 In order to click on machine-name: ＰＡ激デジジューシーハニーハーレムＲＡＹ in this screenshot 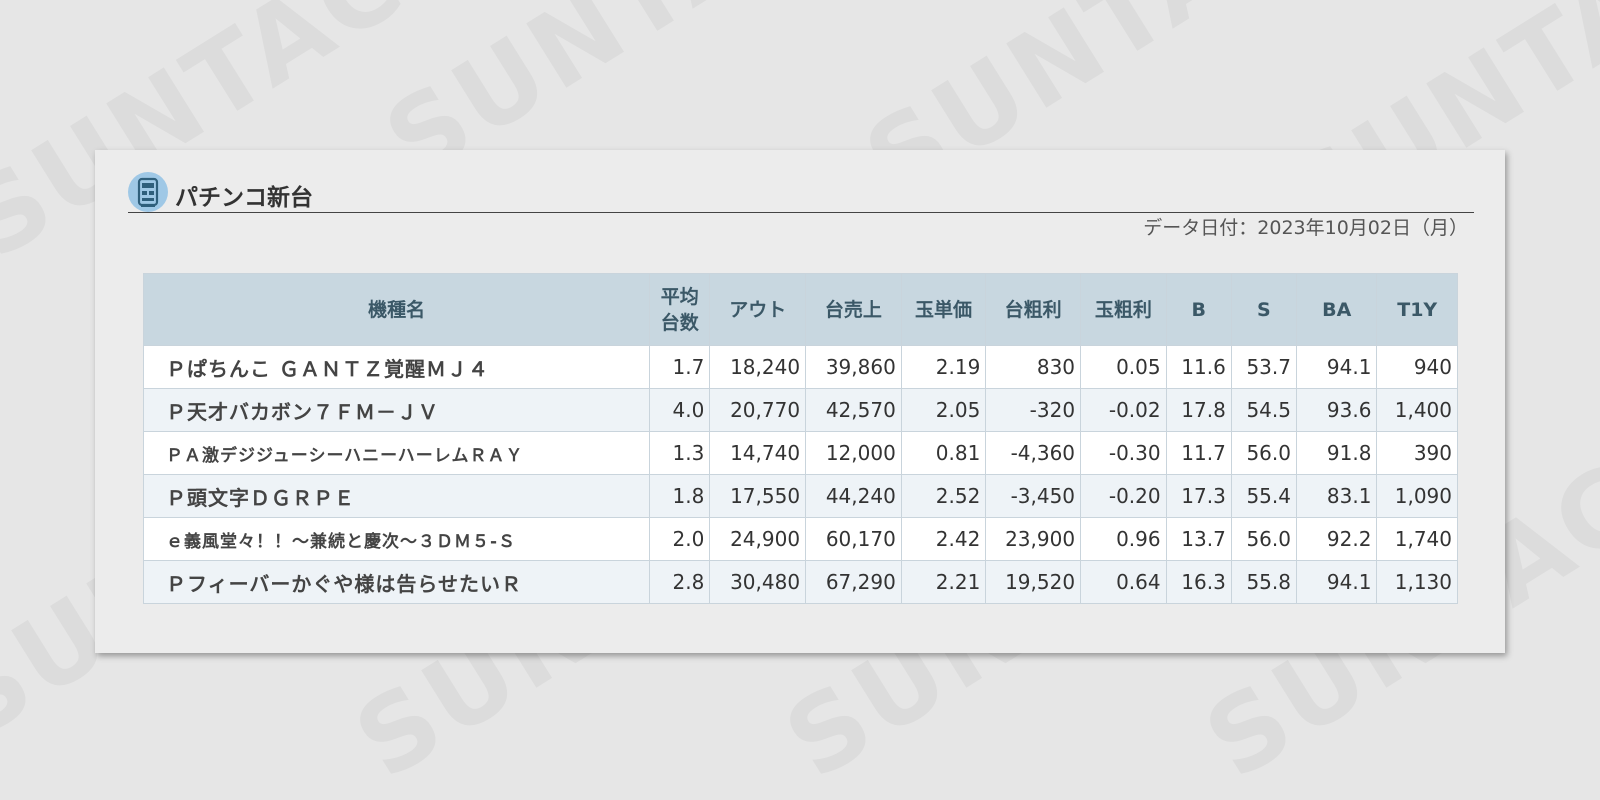, I will do `click(396, 453)`.